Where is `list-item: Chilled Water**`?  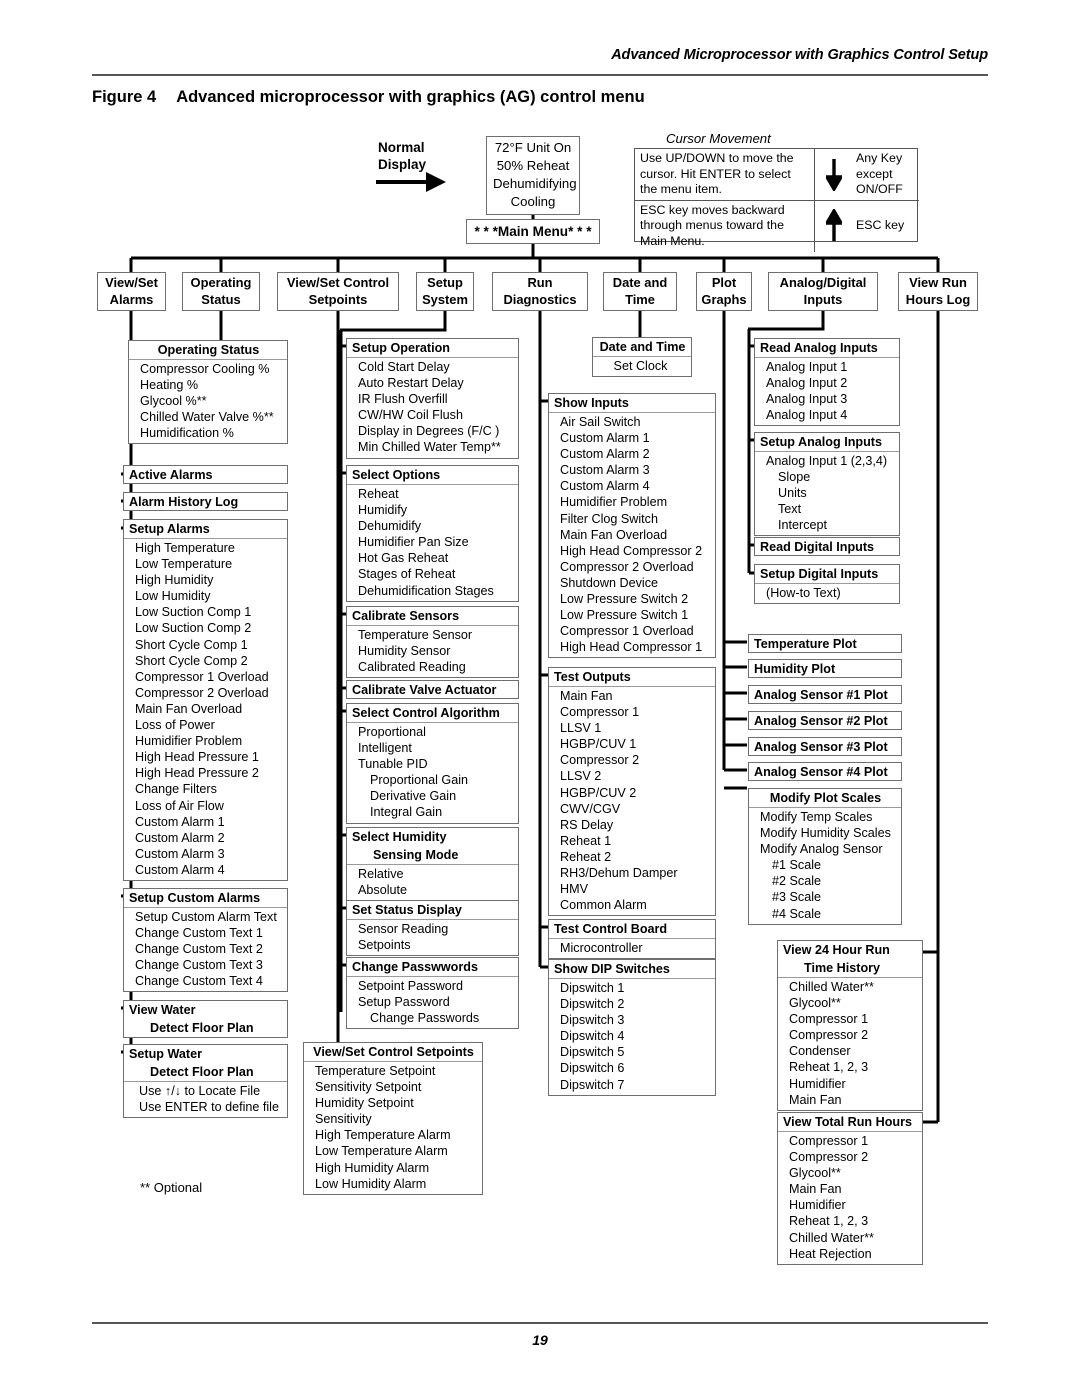
list-item: Chilled Water** is located at coordinates (854, 987).